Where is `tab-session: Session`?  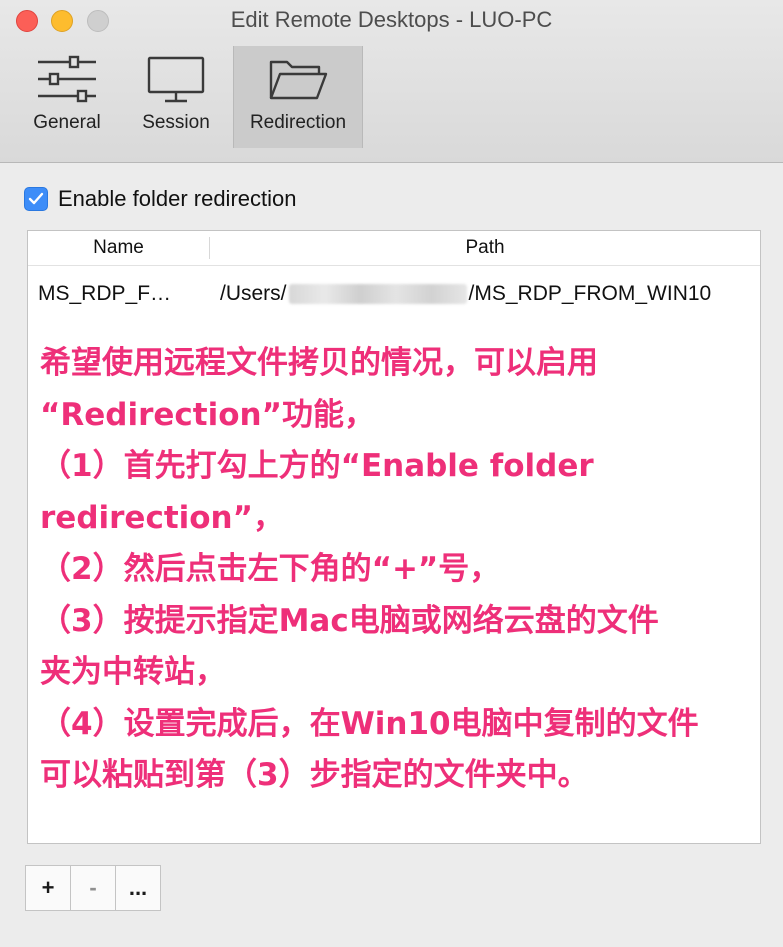 tab-session: Session is located at coordinates (176, 97).